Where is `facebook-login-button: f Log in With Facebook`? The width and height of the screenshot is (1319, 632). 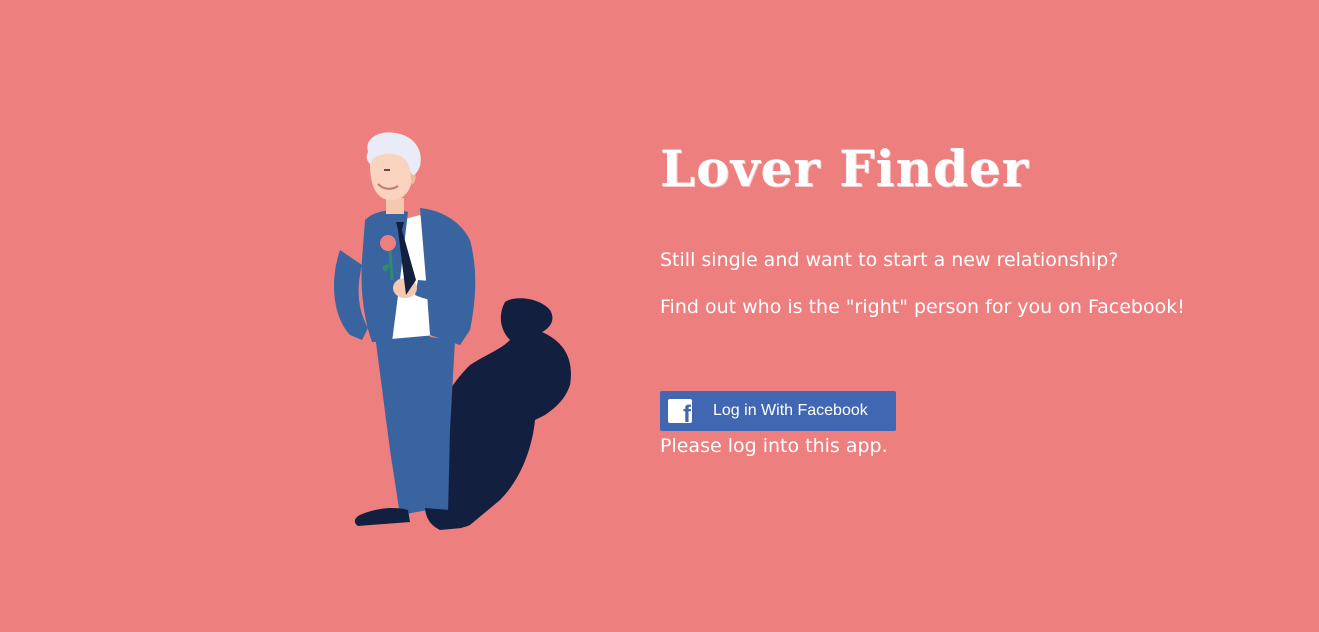
facebook-login-button: f Log in With Facebook is located at coordinates (778, 411).